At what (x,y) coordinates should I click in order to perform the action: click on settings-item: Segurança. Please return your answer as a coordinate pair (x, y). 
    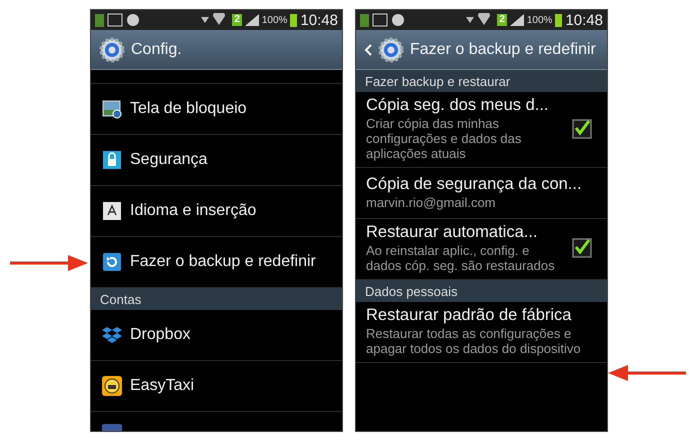
    Looking at the image, I should click on (216, 160).